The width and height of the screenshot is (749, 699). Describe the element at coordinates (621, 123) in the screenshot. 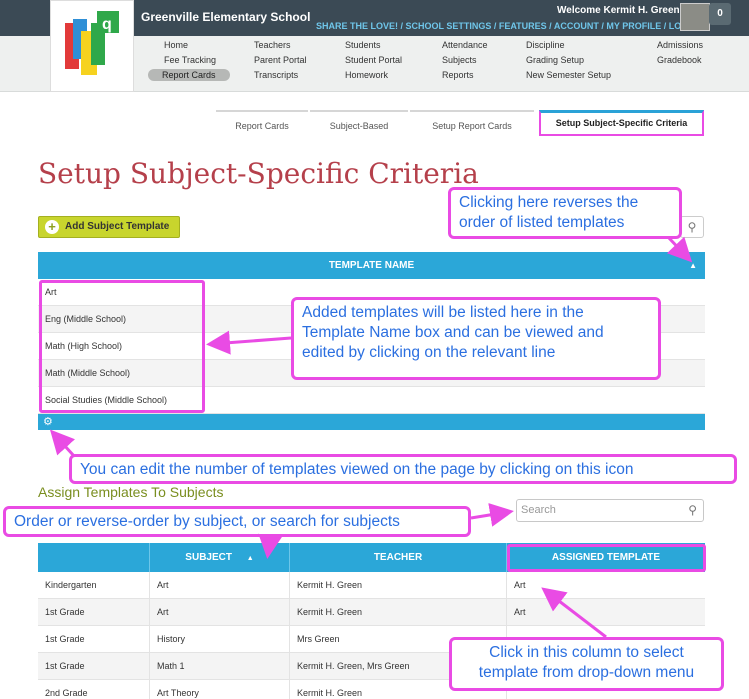

I see `tab-setup-subject-specific: Setup Subject-Specific Criteria` at that location.